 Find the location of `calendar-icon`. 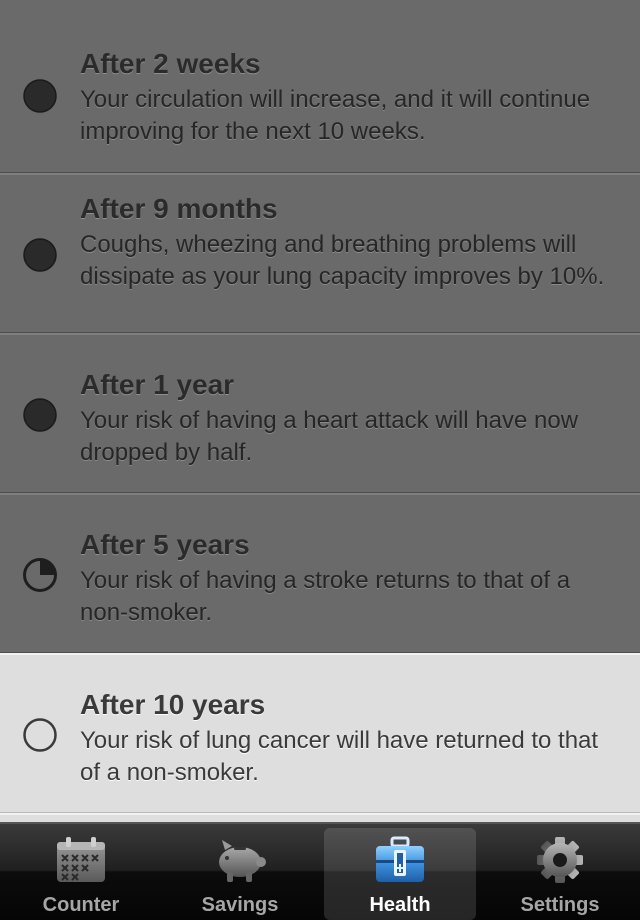

calendar-icon is located at coordinates (81, 859).